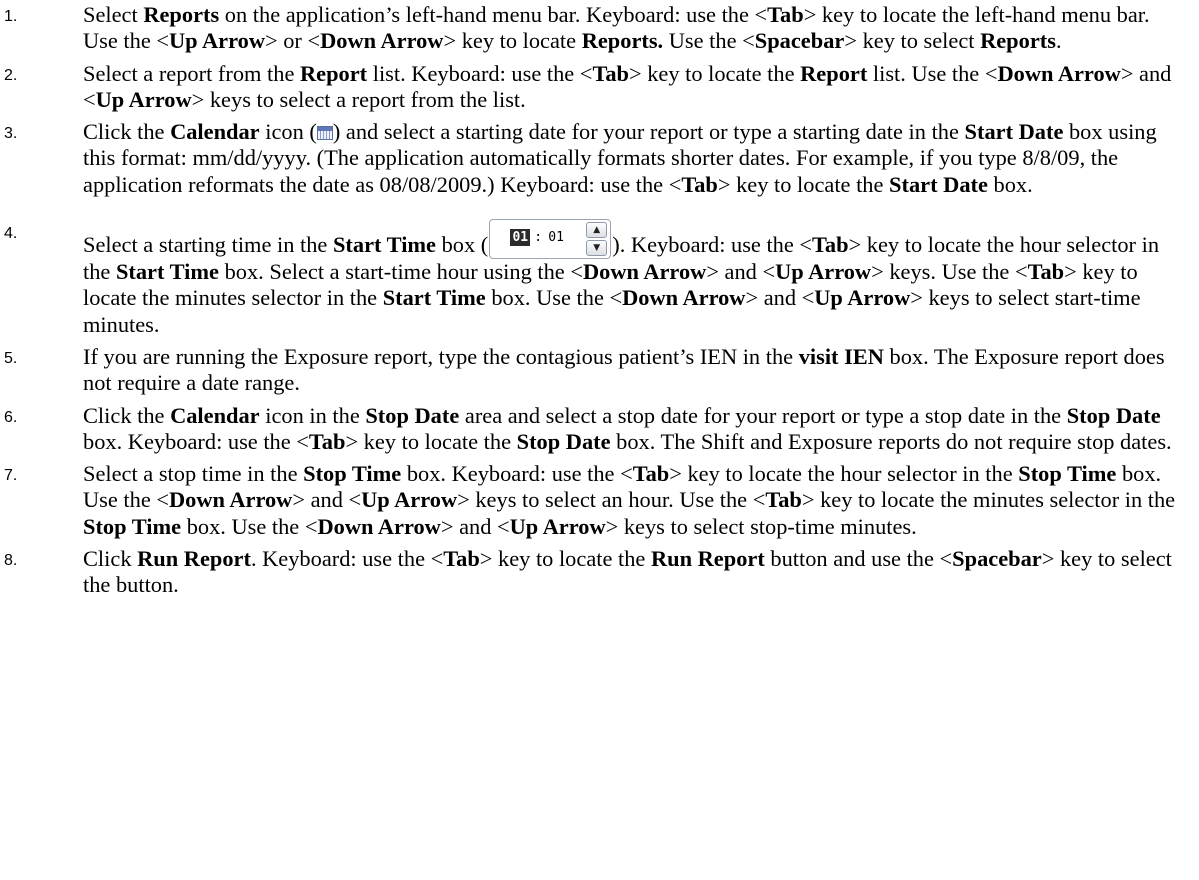 The image size is (1199, 880). I want to click on step-text: button and use the <, so click(858, 559).